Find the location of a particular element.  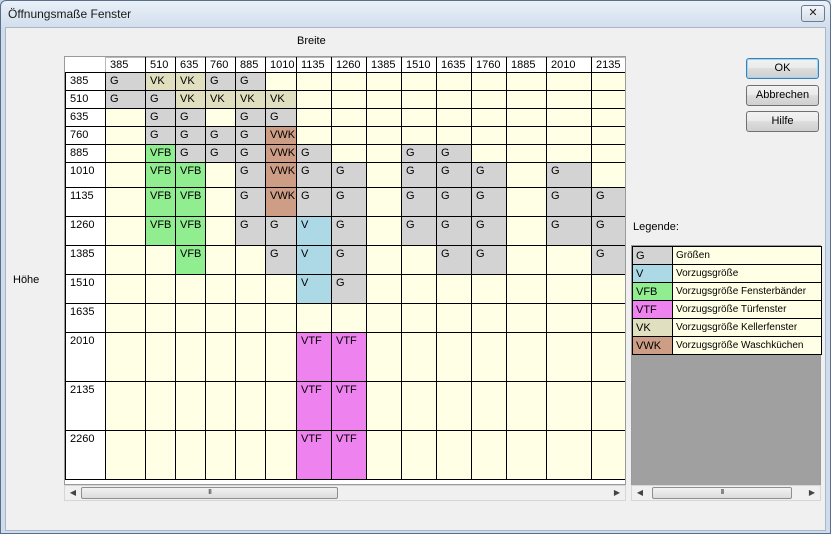

row-header: 885 is located at coordinates (85, 153).